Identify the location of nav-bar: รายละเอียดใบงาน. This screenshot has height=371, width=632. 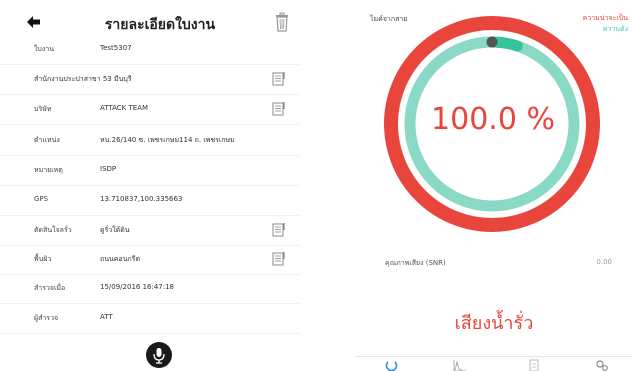
(150, 23).